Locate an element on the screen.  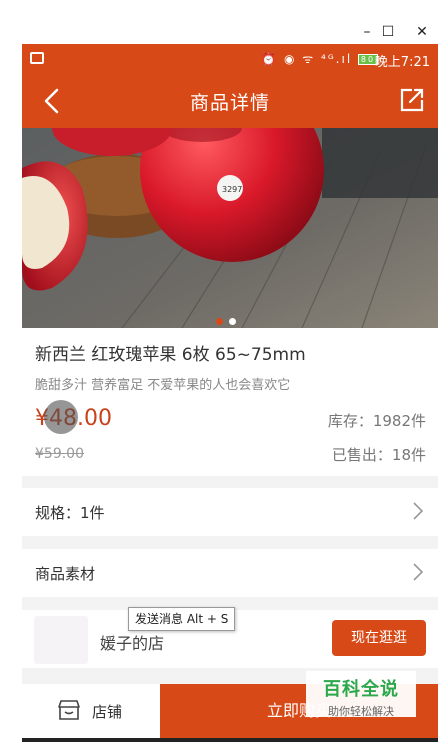
stock-count: 库存：1982件 is located at coordinates (376, 421).